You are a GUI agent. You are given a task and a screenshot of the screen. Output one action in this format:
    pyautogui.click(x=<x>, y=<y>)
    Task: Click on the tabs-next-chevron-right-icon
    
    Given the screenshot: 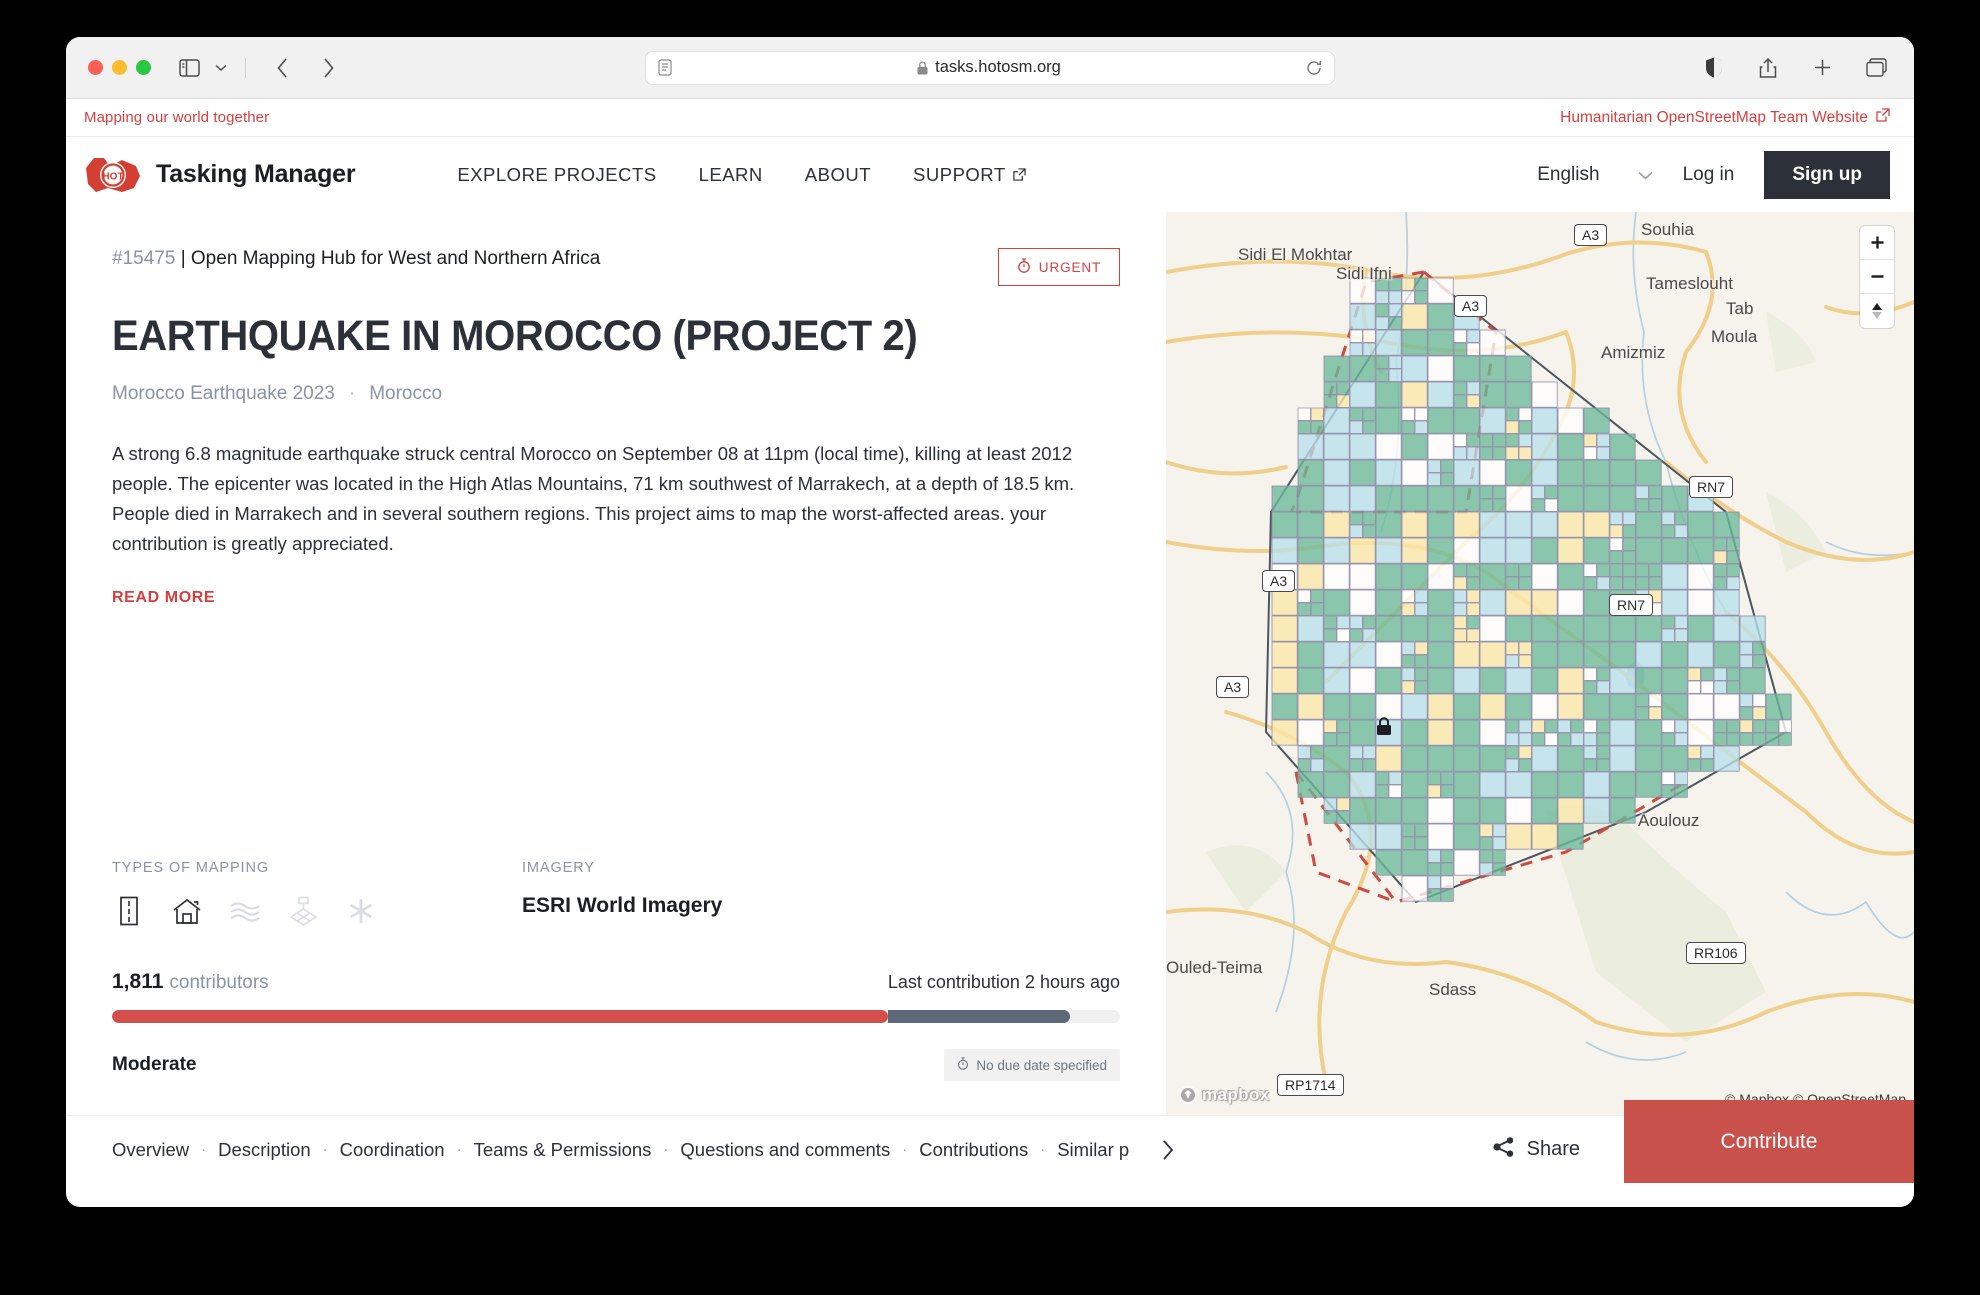 What is the action you would take?
    pyautogui.click(x=1168, y=1150)
    